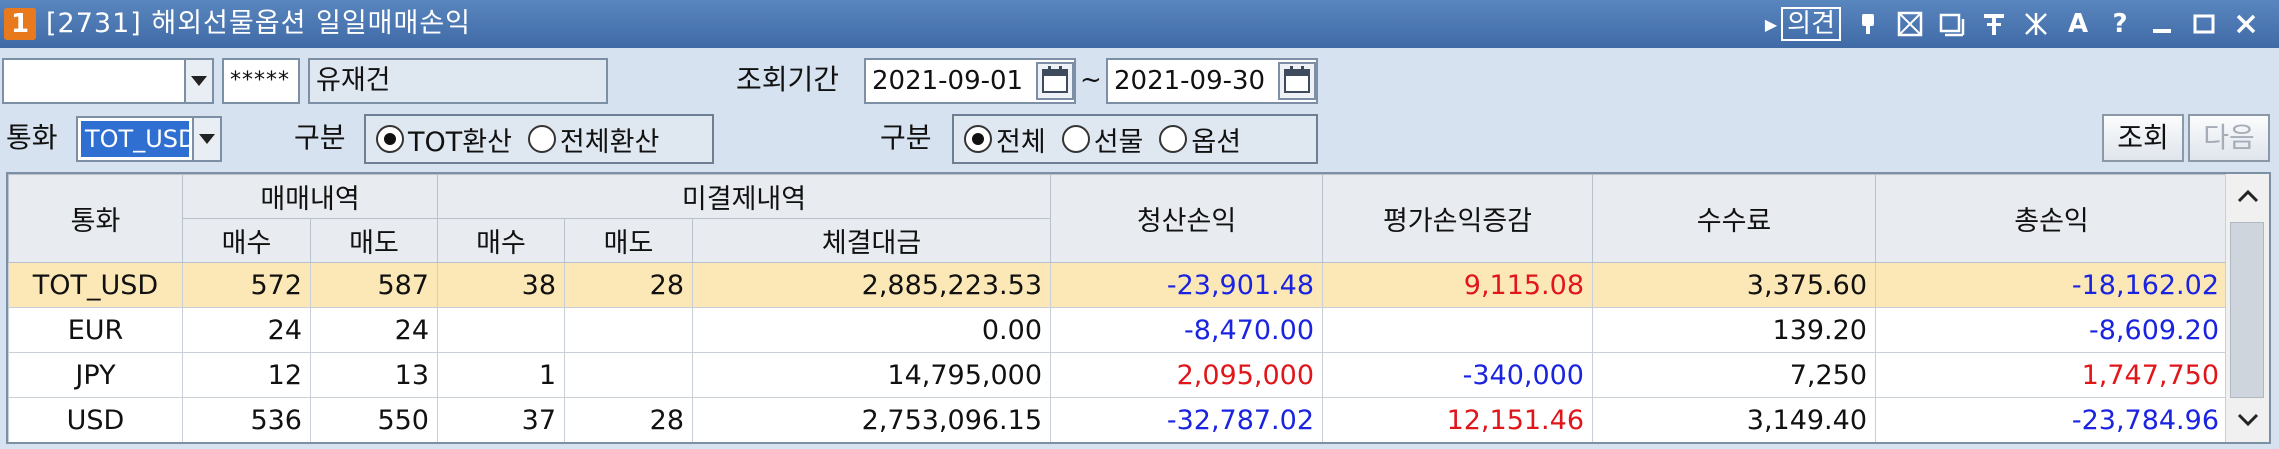 This screenshot has height=449, width=2279. Describe the element at coordinates (2078, 24) in the screenshot. I see `font-icon: A` at that location.